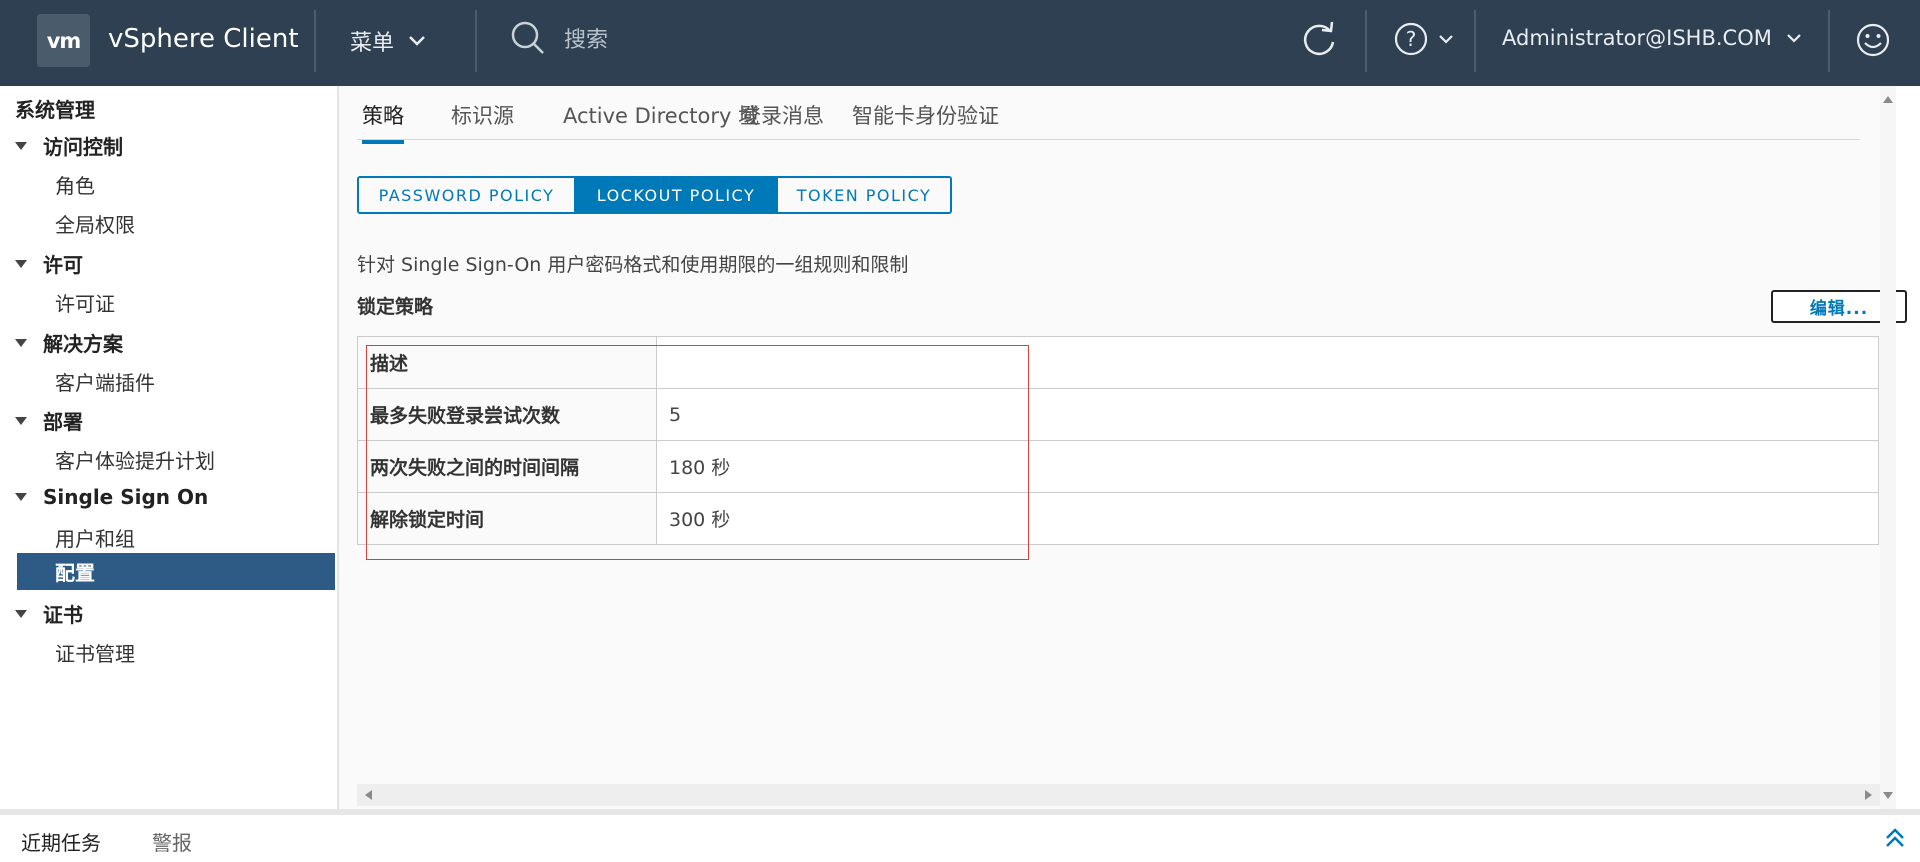  What do you see at coordinates (95, 652) in the screenshot?
I see `tree-item-cert-management: 证书管理` at bounding box center [95, 652].